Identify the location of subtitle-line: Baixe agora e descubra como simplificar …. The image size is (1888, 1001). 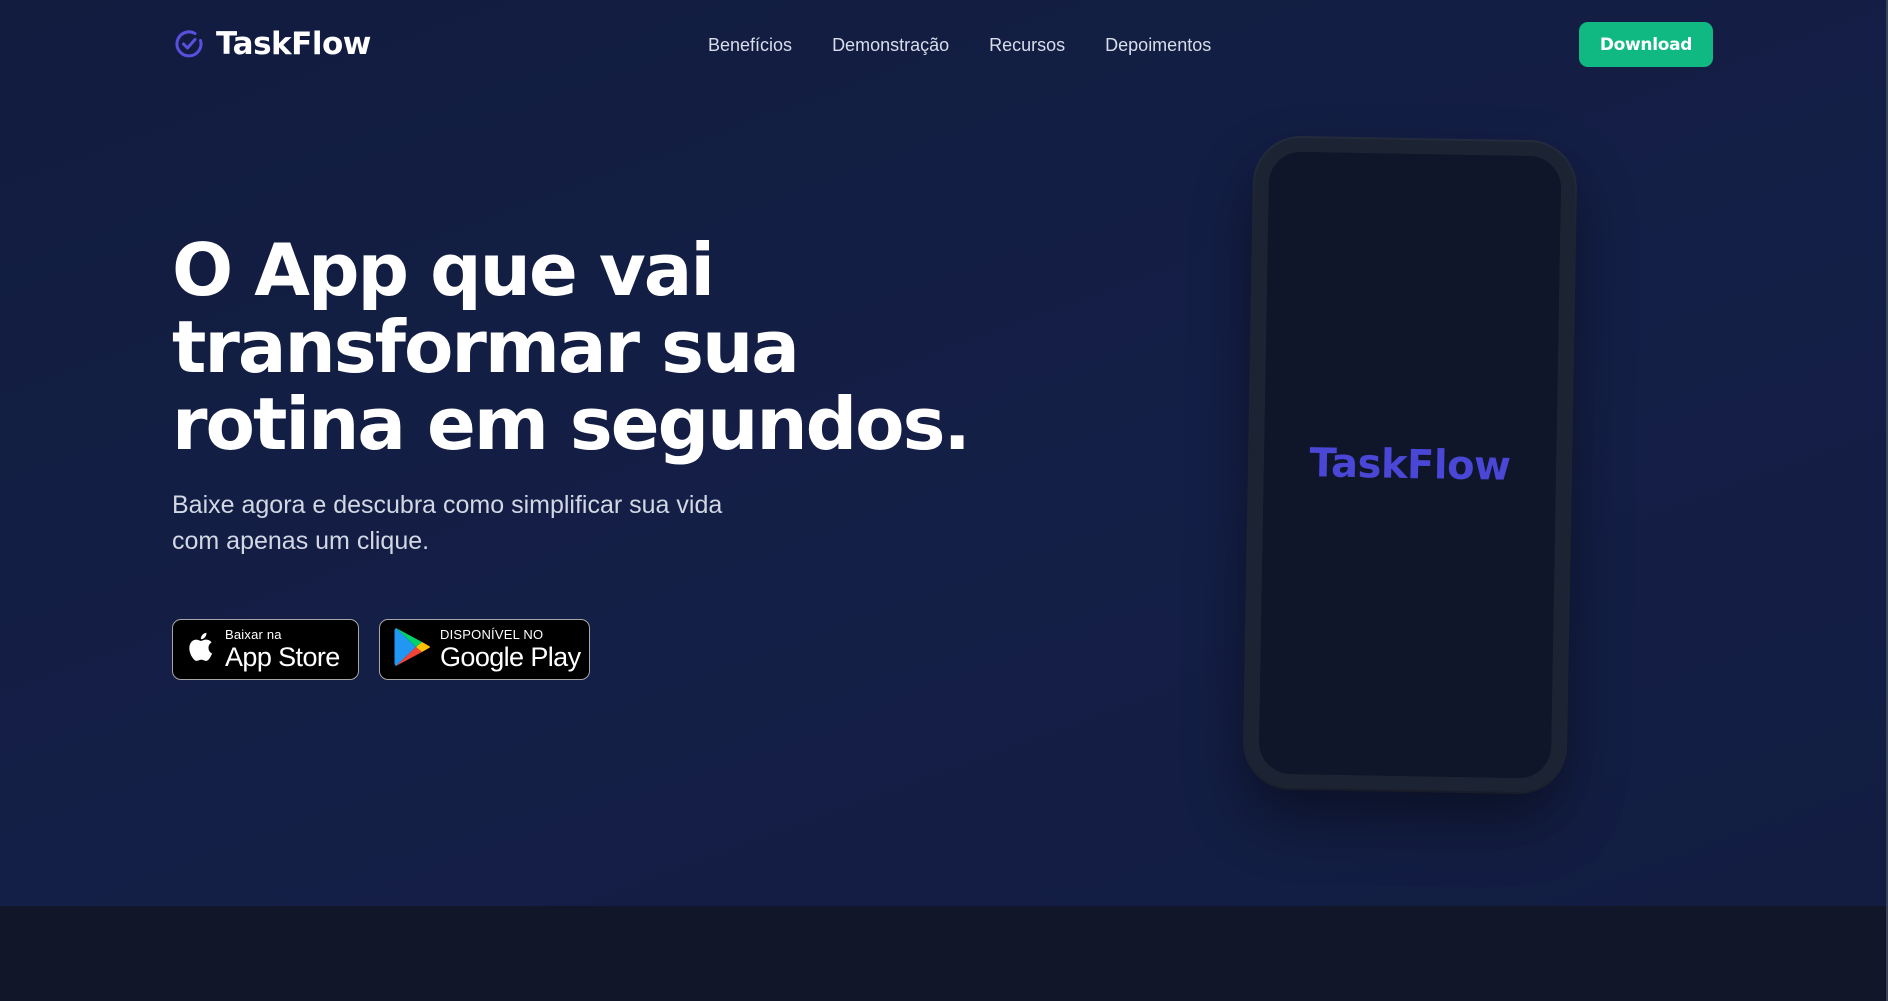
(447, 505).